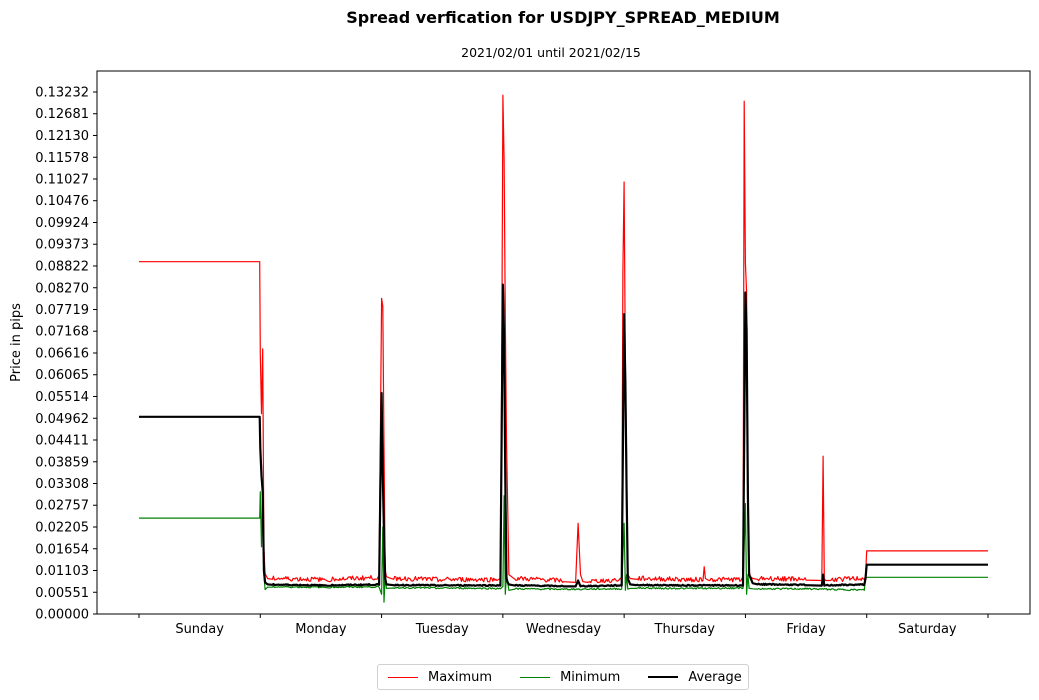 This screenshot has width=1039, height=700. I want to click on y-axis-label: Price in pips, so click(16, 342).